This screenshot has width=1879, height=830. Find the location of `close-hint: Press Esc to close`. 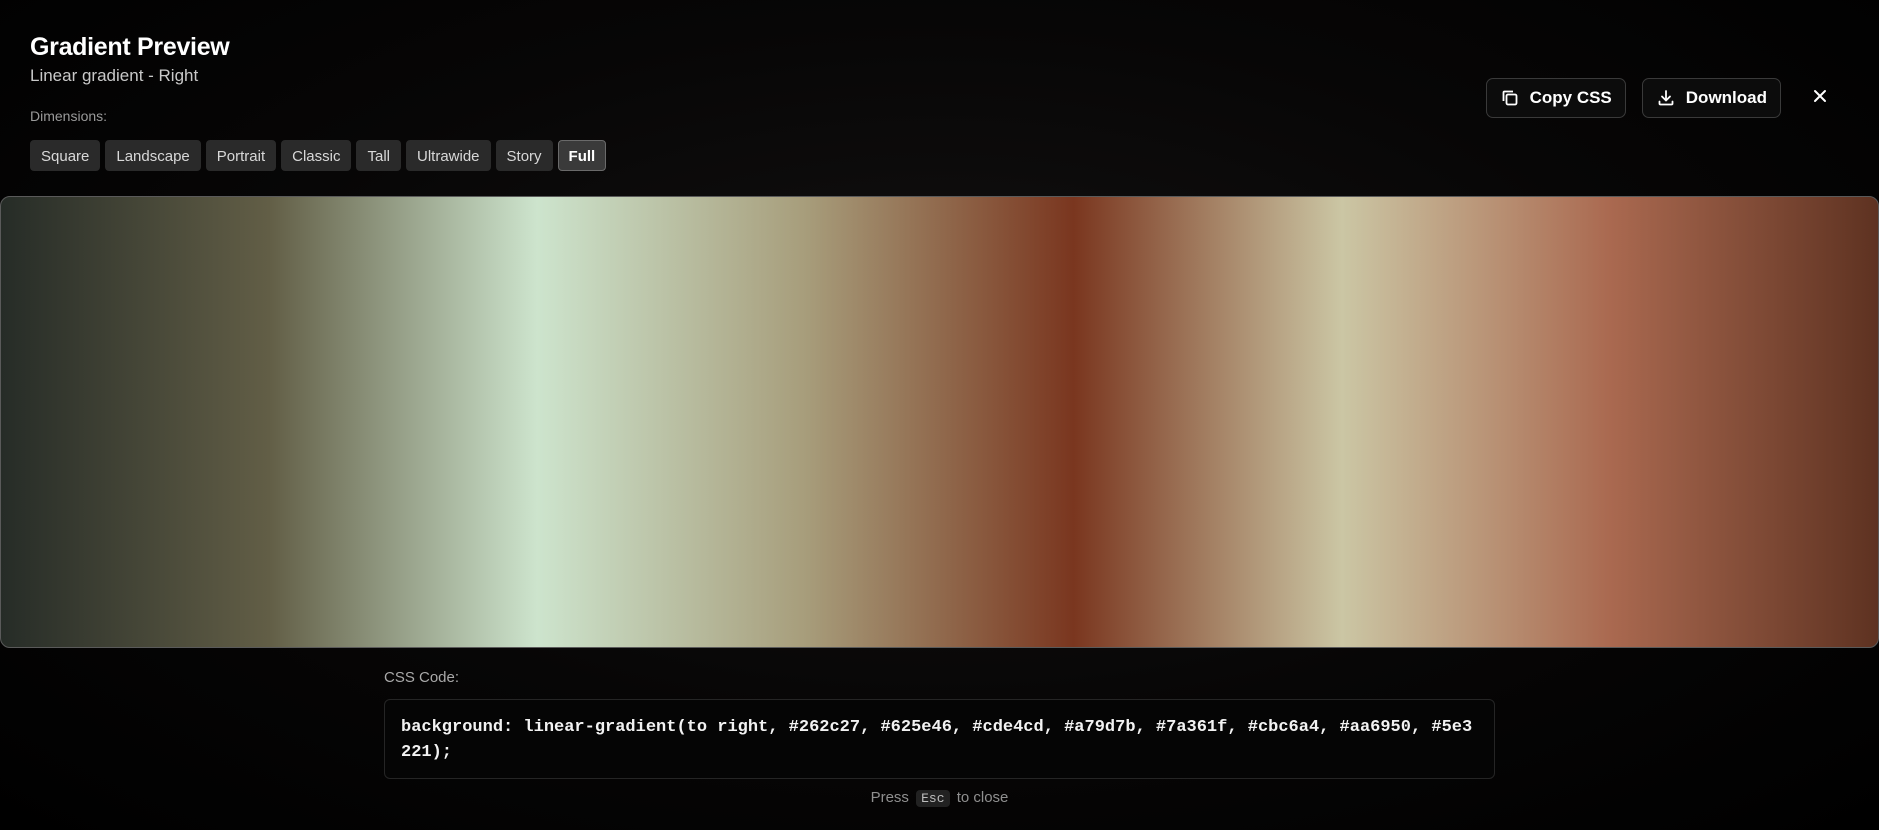

close-hint: Press Esc to close is located at coordinates (939, 798).